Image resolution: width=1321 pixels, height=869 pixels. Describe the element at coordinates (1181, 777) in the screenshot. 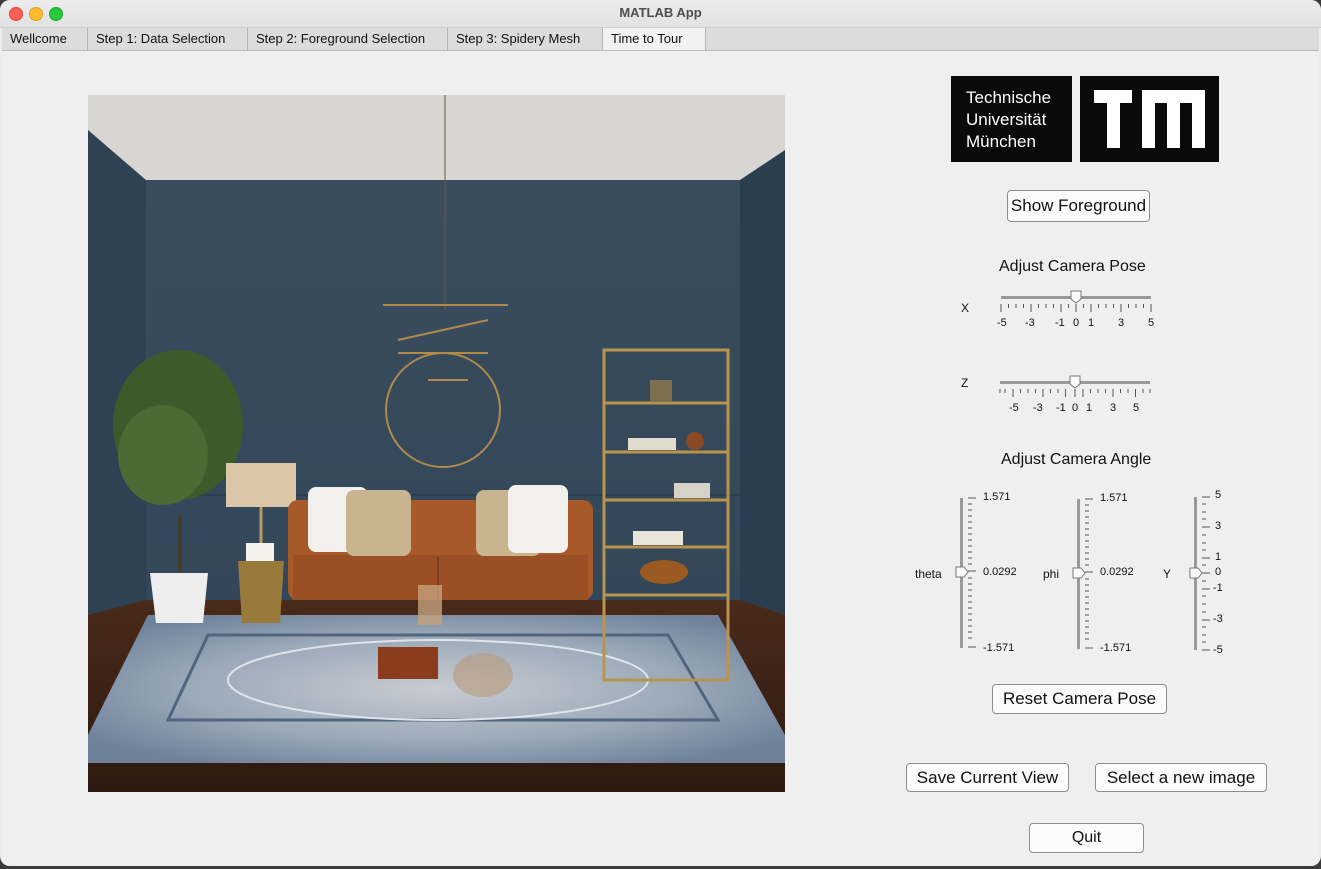

I see `select-new-image-button: Select a new image` at that location.